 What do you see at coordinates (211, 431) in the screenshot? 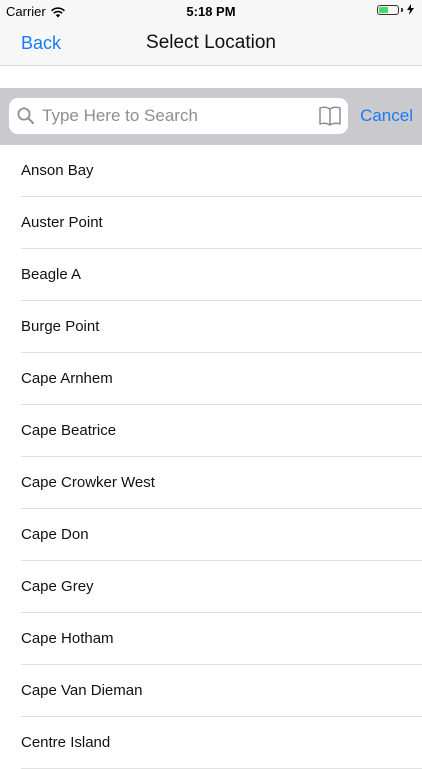
I see `list-item: Cape Beatrice` at bounding box center [211, 431].